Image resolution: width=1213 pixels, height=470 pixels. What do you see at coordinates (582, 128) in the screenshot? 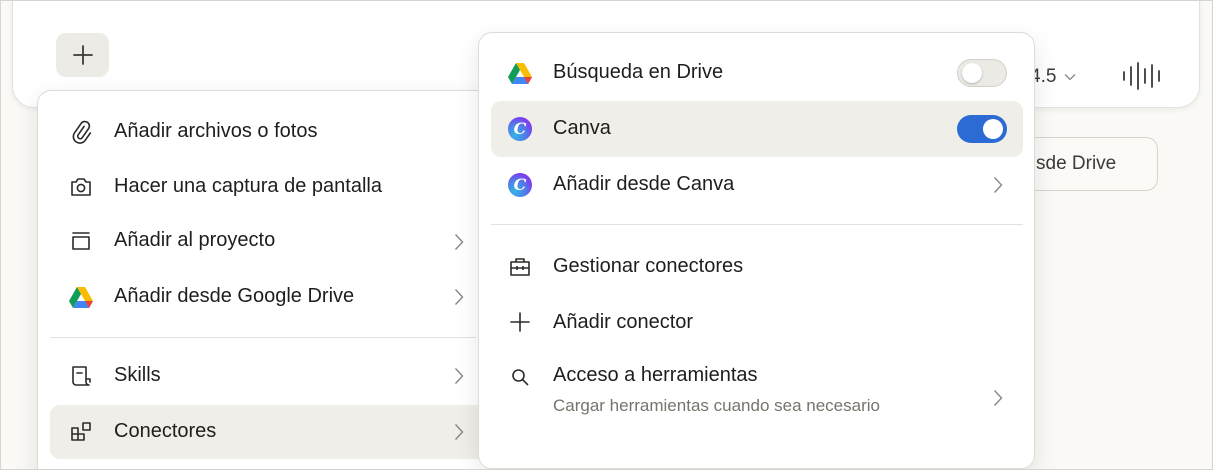
I see `menu-item-label: Canva` at bounding box center [582, 128].